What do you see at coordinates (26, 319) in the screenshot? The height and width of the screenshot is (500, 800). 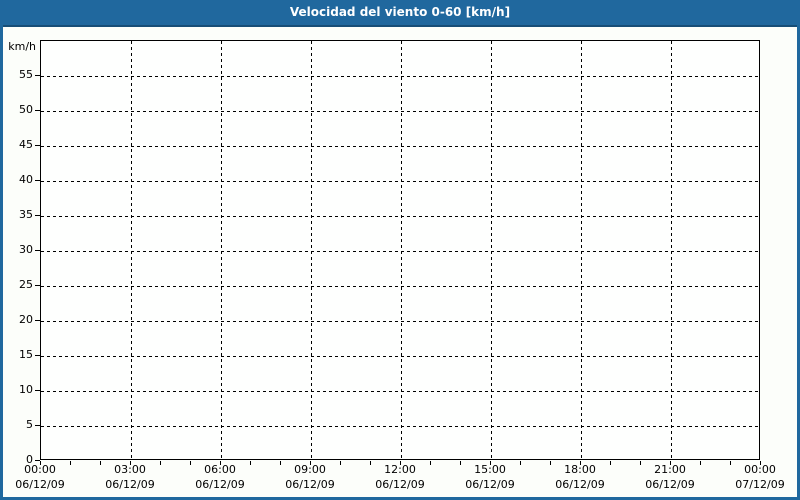 I see `y-tick-label: 20` at bounding box center [26, 319].